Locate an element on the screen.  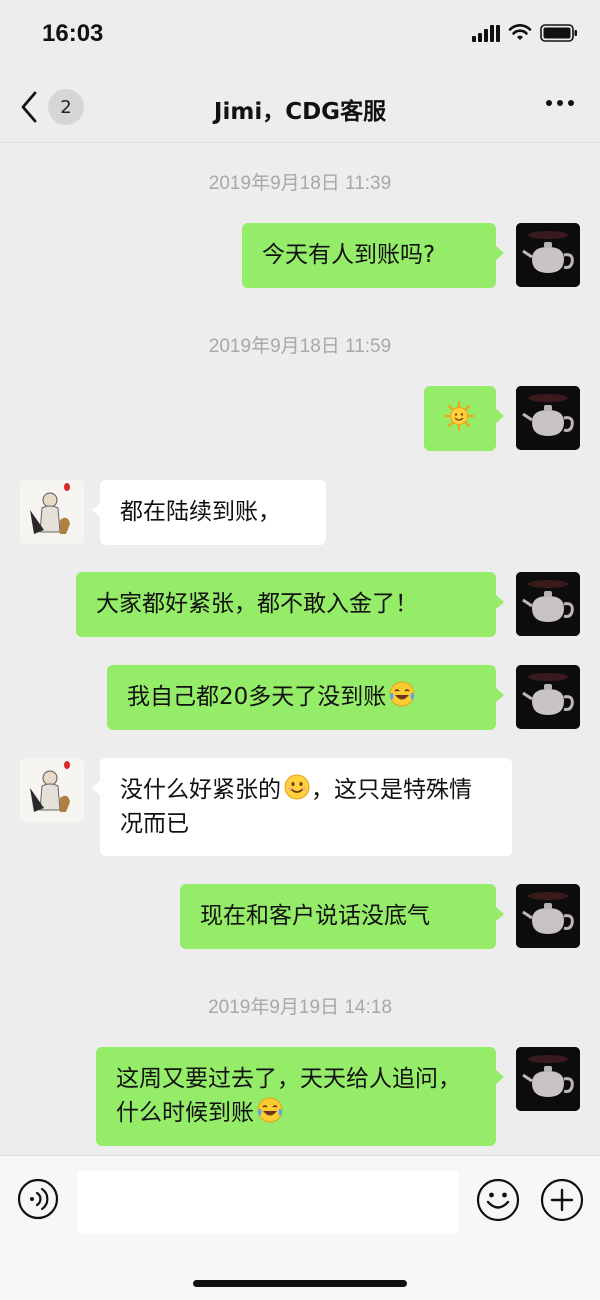
message-bubble-self: 今天有人到账吗? is located at coordinates (373, 255).